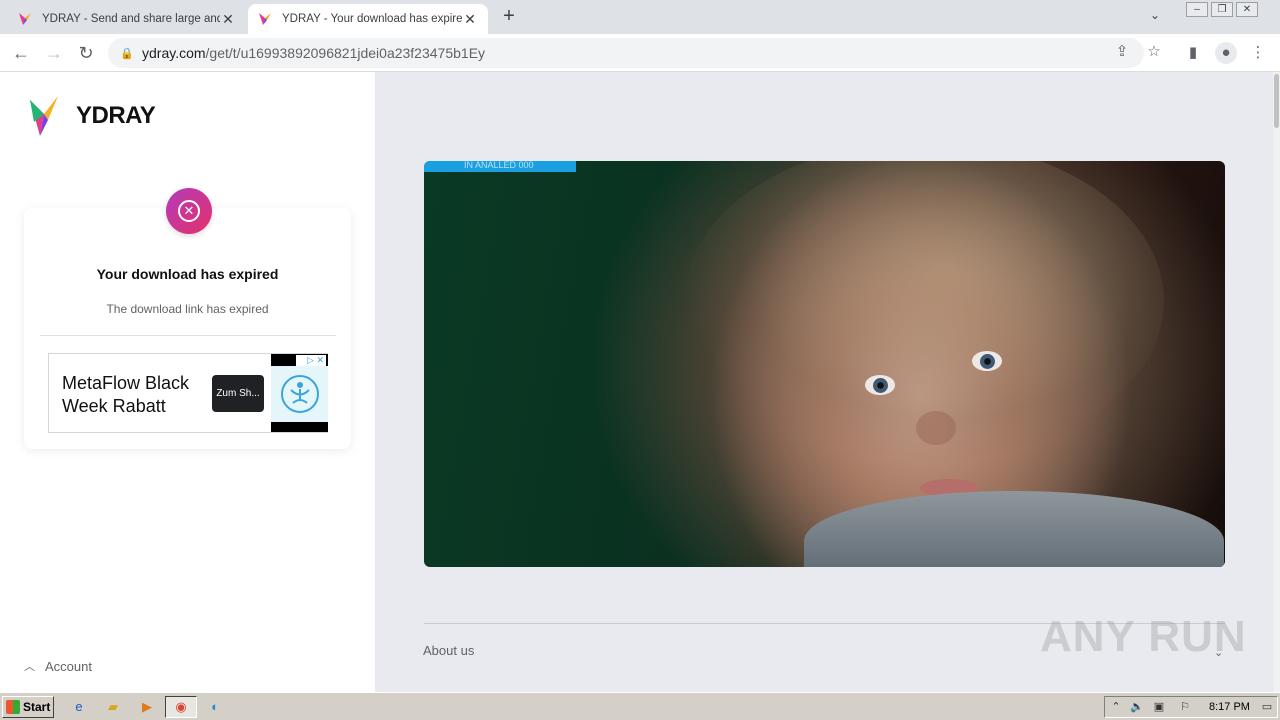 This screenshot has width=1280, height=720. Describe the element at coordinates (215, 707) in the screenshot. I see `edge-icon: ◐` at that location.